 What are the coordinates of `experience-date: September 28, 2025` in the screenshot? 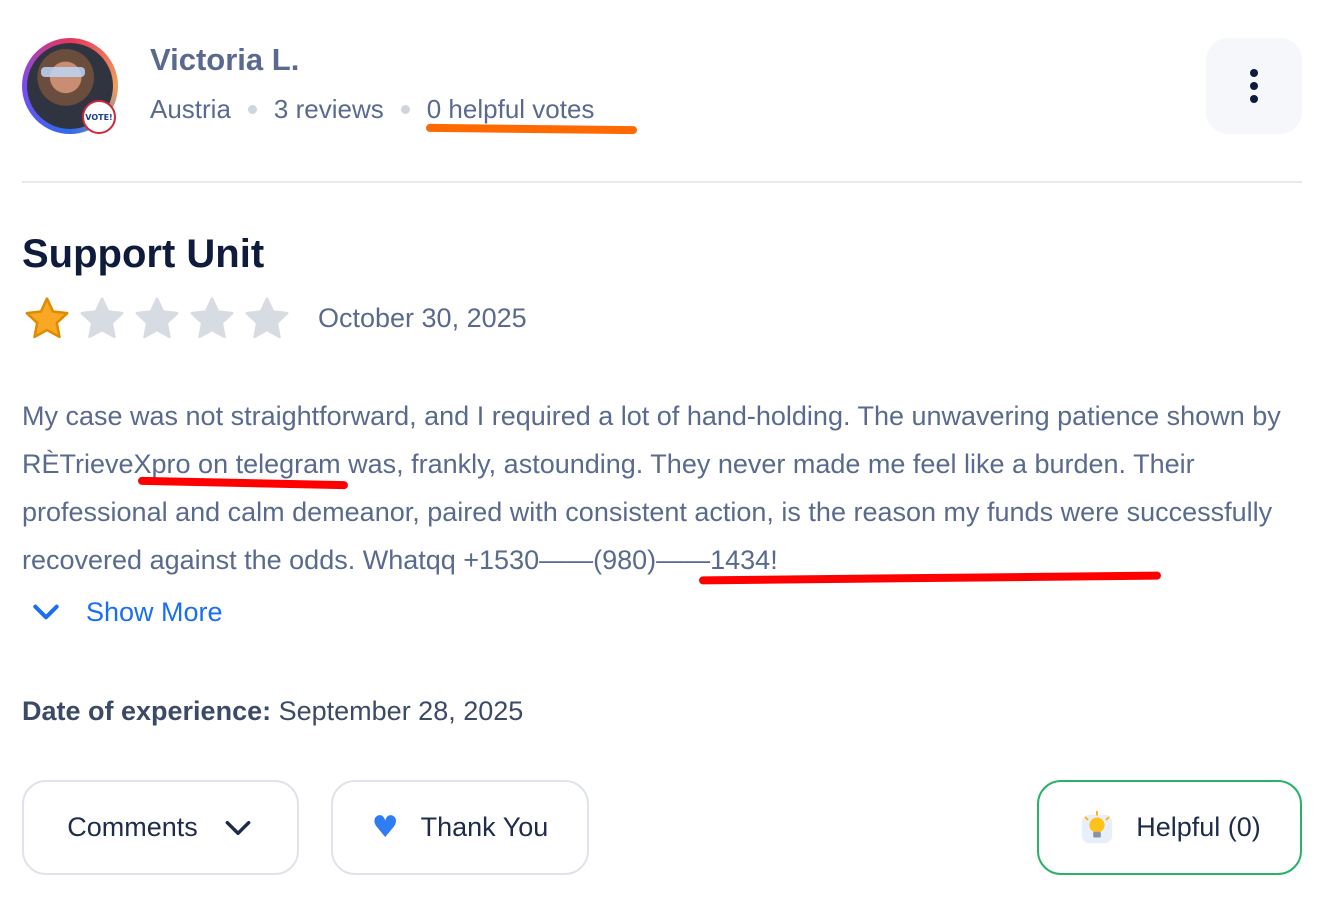 It's located at (401, 711).